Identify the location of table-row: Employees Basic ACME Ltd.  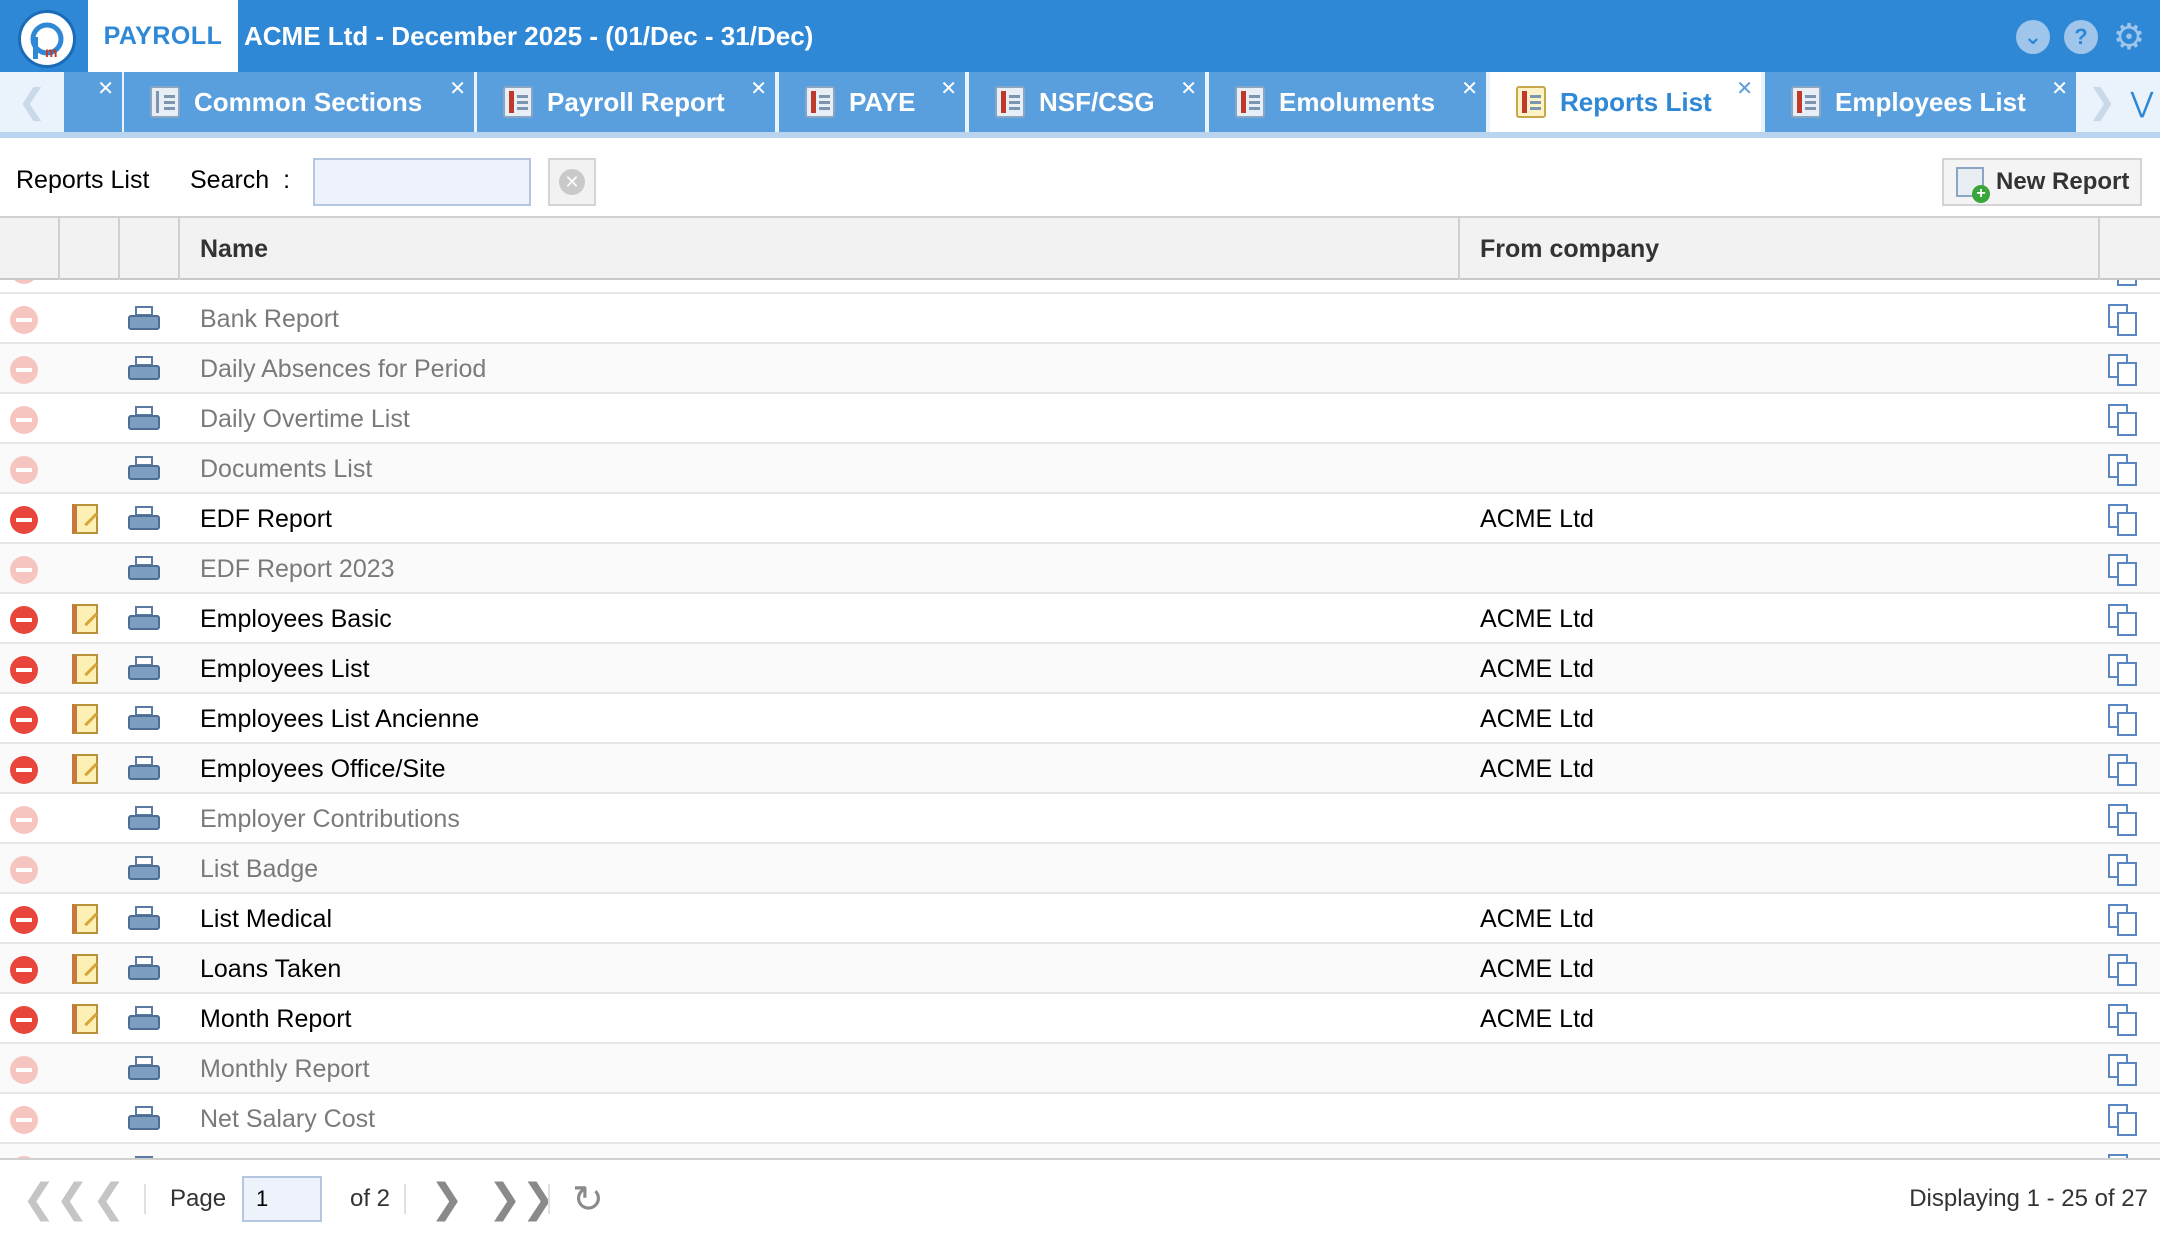
(1080, 619).